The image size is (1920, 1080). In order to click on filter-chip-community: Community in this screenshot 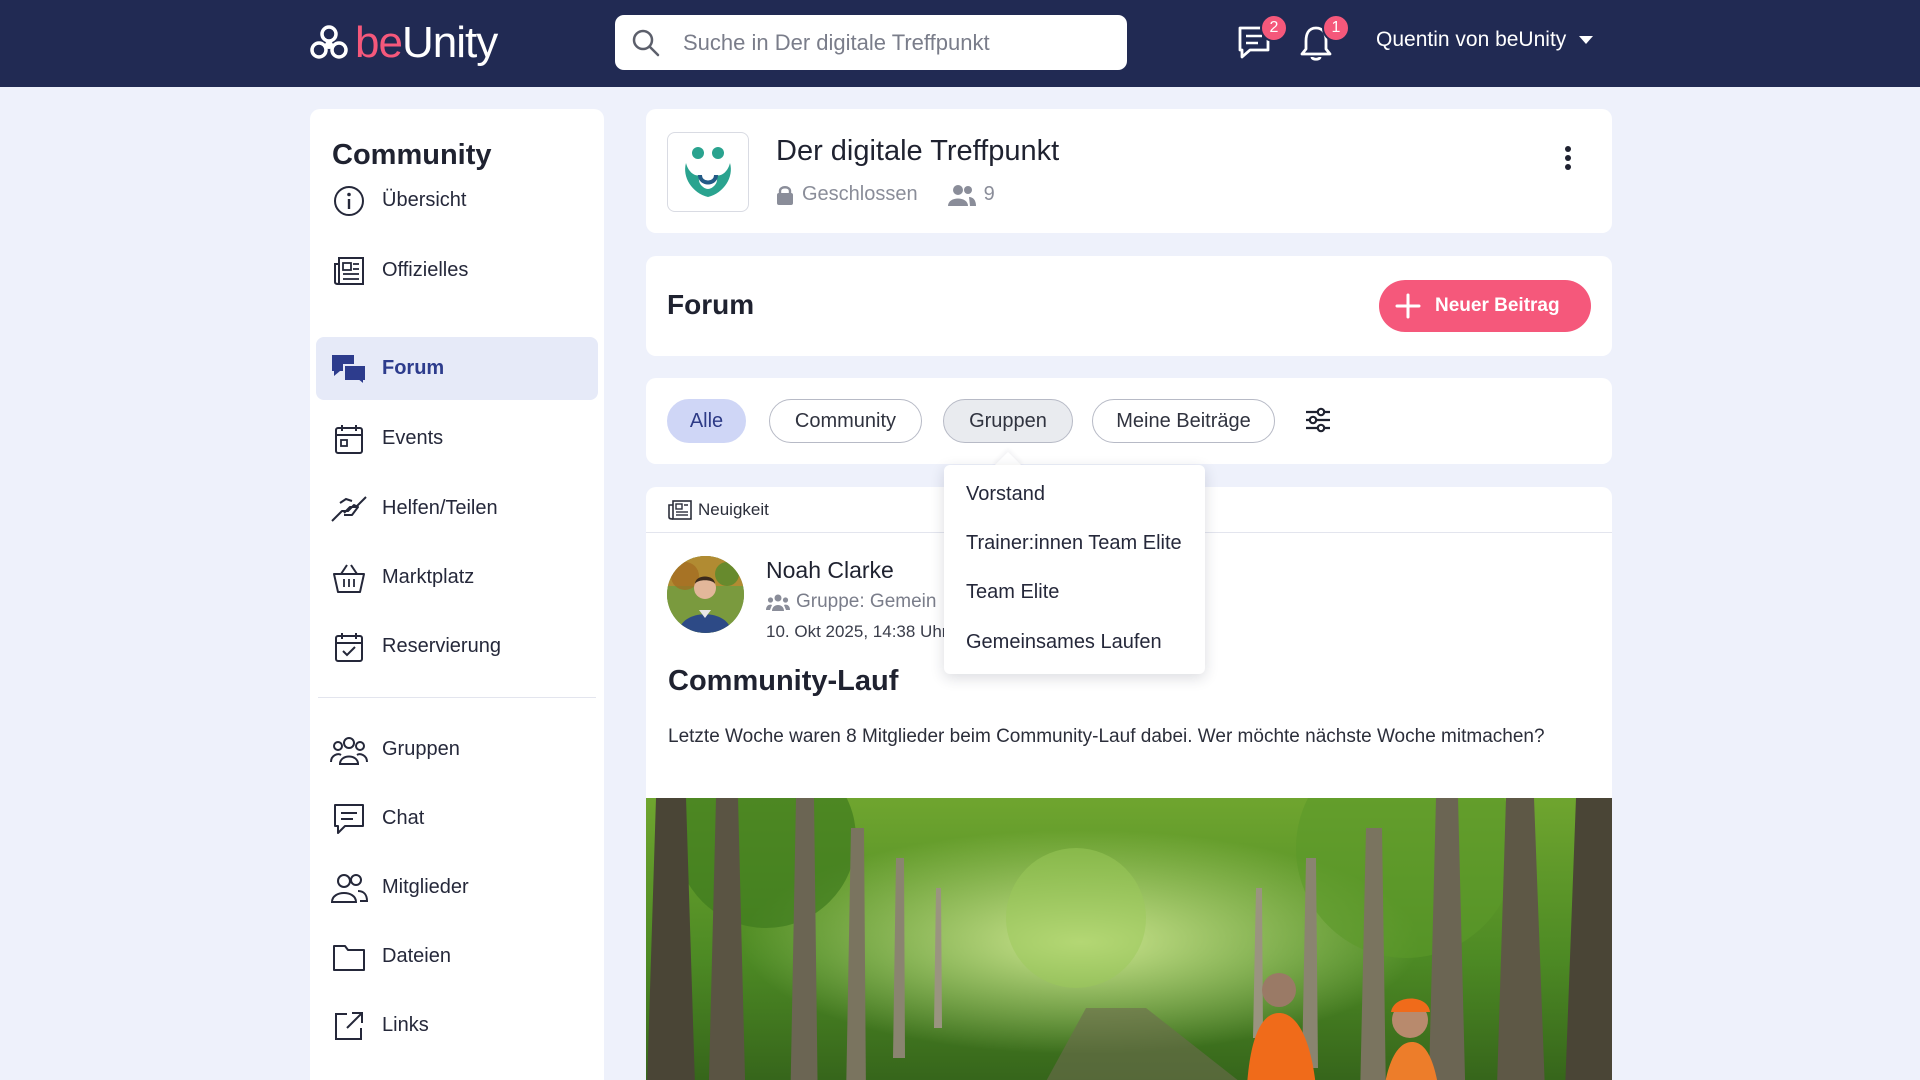, I will do `click(845, 421)`.